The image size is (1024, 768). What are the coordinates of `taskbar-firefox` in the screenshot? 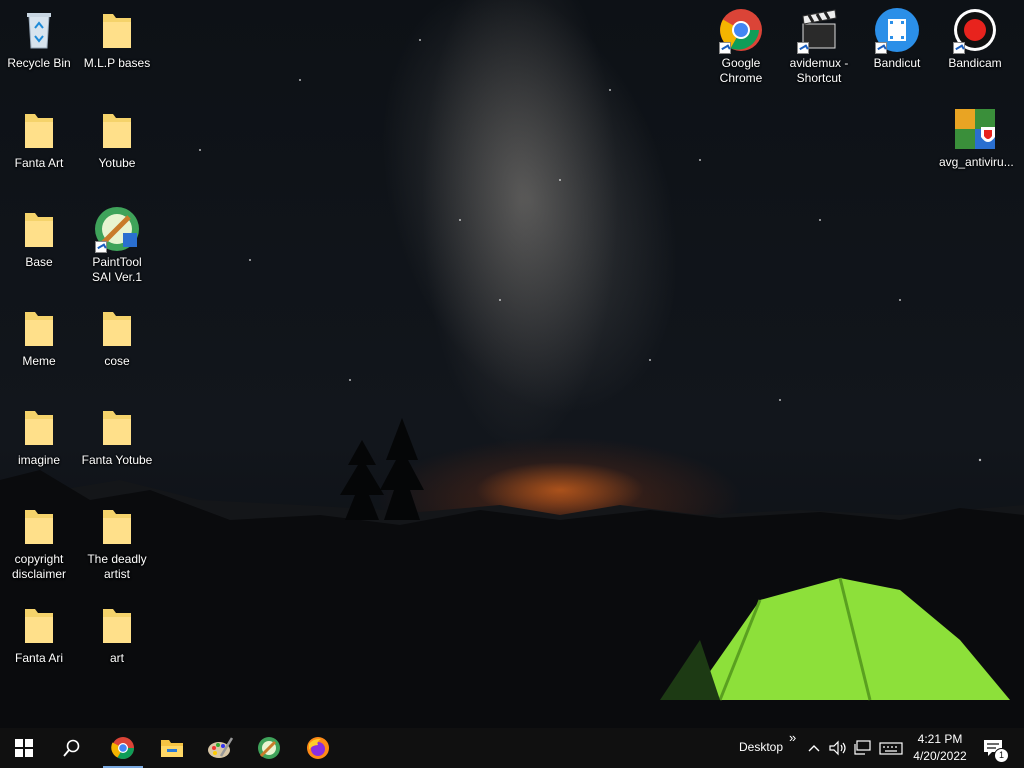 It's located at (318, 748).